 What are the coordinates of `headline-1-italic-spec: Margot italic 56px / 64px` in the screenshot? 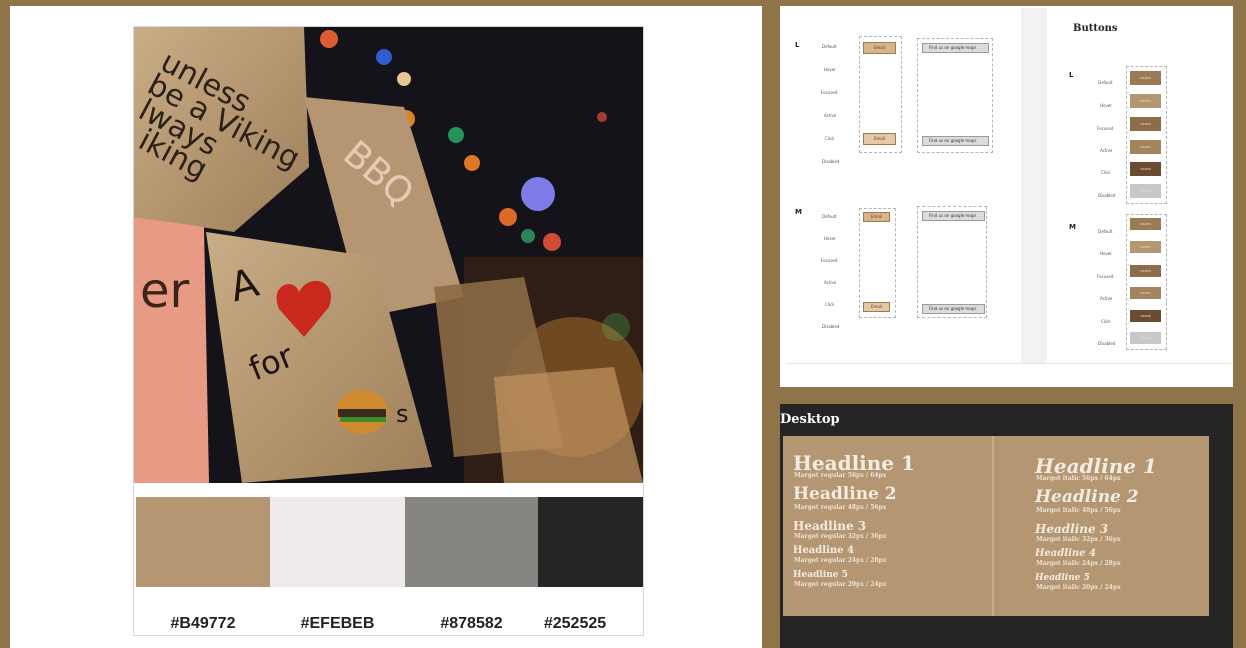 It's located at (1078, 478).